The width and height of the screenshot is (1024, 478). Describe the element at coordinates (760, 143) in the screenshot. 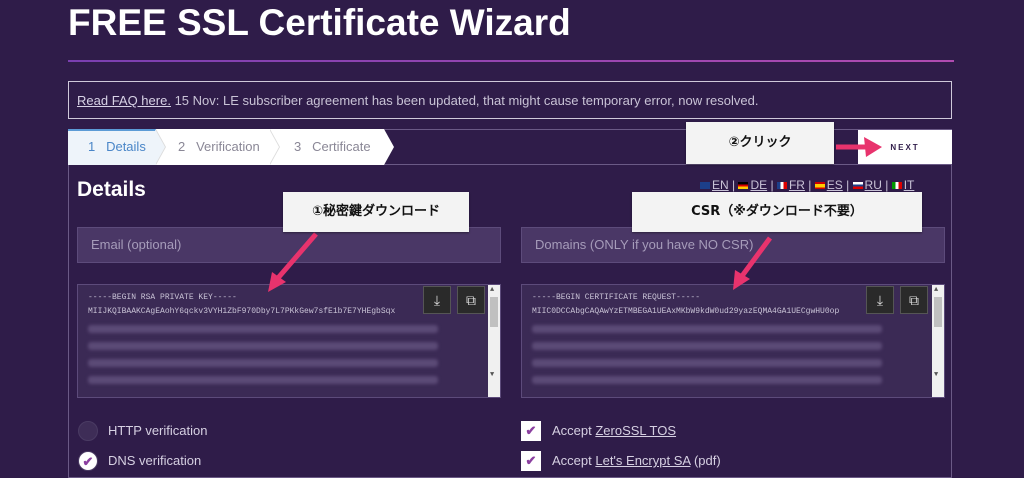

I see `annotation-click: ②クリック` at that location.